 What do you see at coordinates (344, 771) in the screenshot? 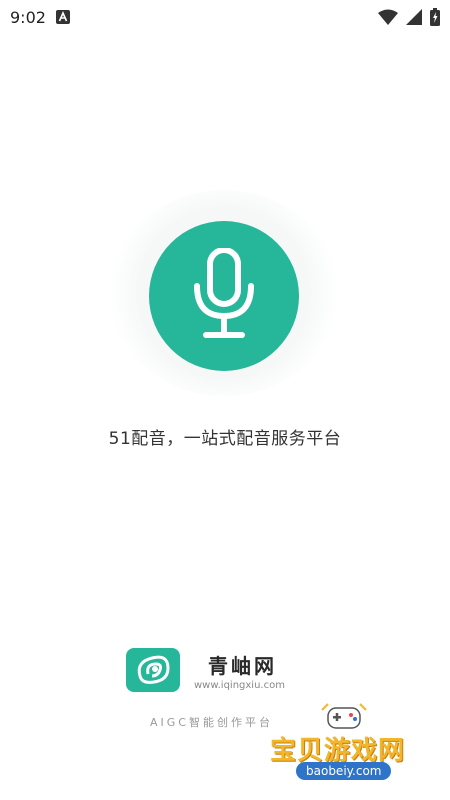
I see `watermark-url: baobeiy.com` at bounding box center [344, 771].